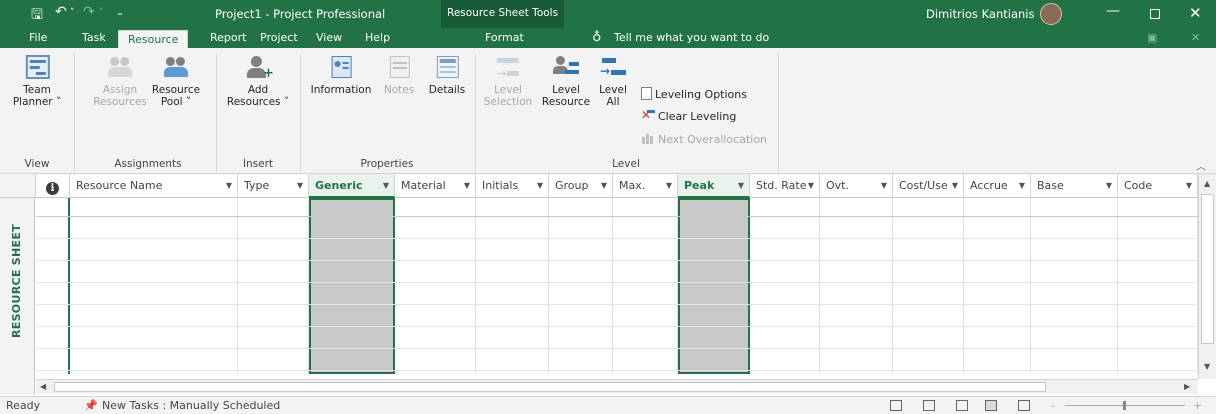 The height and width of the screenshot is (414, 1216). I want to click on level-all-icon: →, so click(613, 67).